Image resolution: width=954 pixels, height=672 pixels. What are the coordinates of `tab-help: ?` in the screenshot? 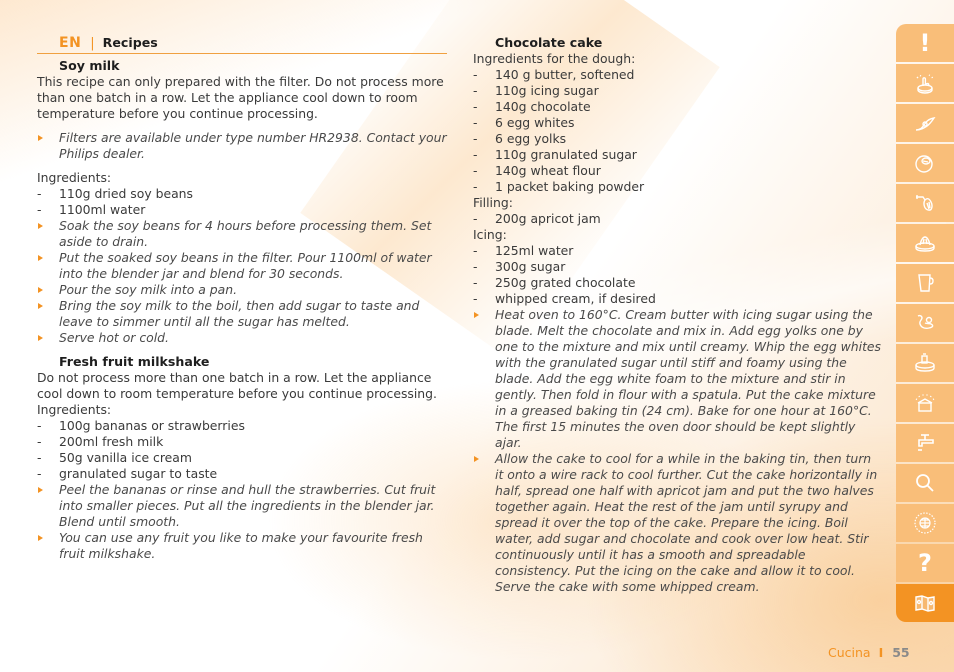 It's located at (925, 563).